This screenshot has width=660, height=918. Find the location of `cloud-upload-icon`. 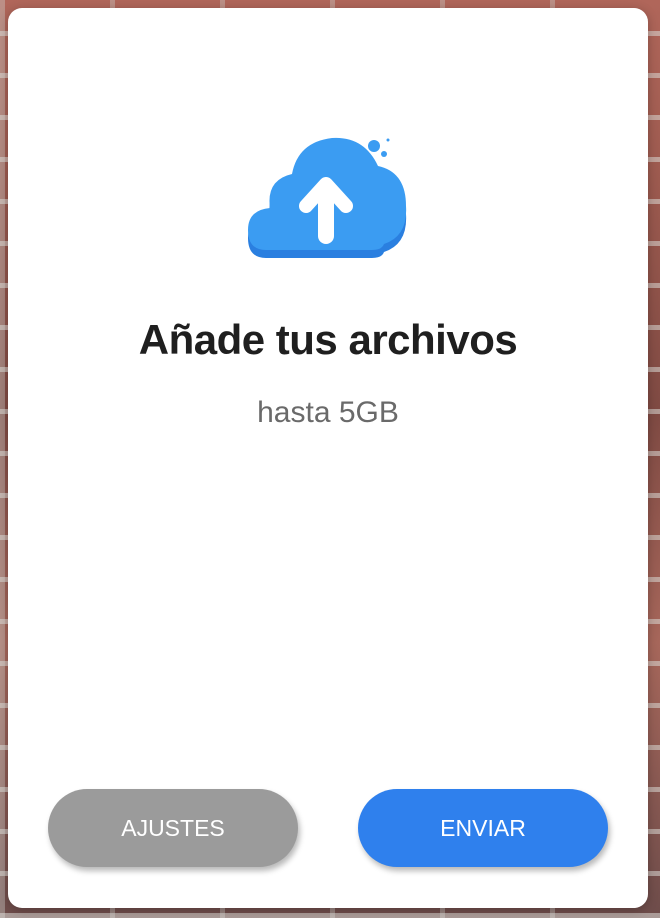

cloud-upload-icon is located at coordinates (327, 197).